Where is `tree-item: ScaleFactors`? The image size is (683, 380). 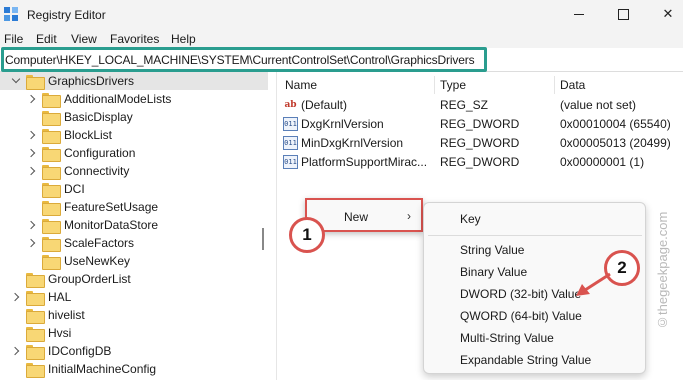 tree-item: ScaleFactors is located at coordinates (134, 243).